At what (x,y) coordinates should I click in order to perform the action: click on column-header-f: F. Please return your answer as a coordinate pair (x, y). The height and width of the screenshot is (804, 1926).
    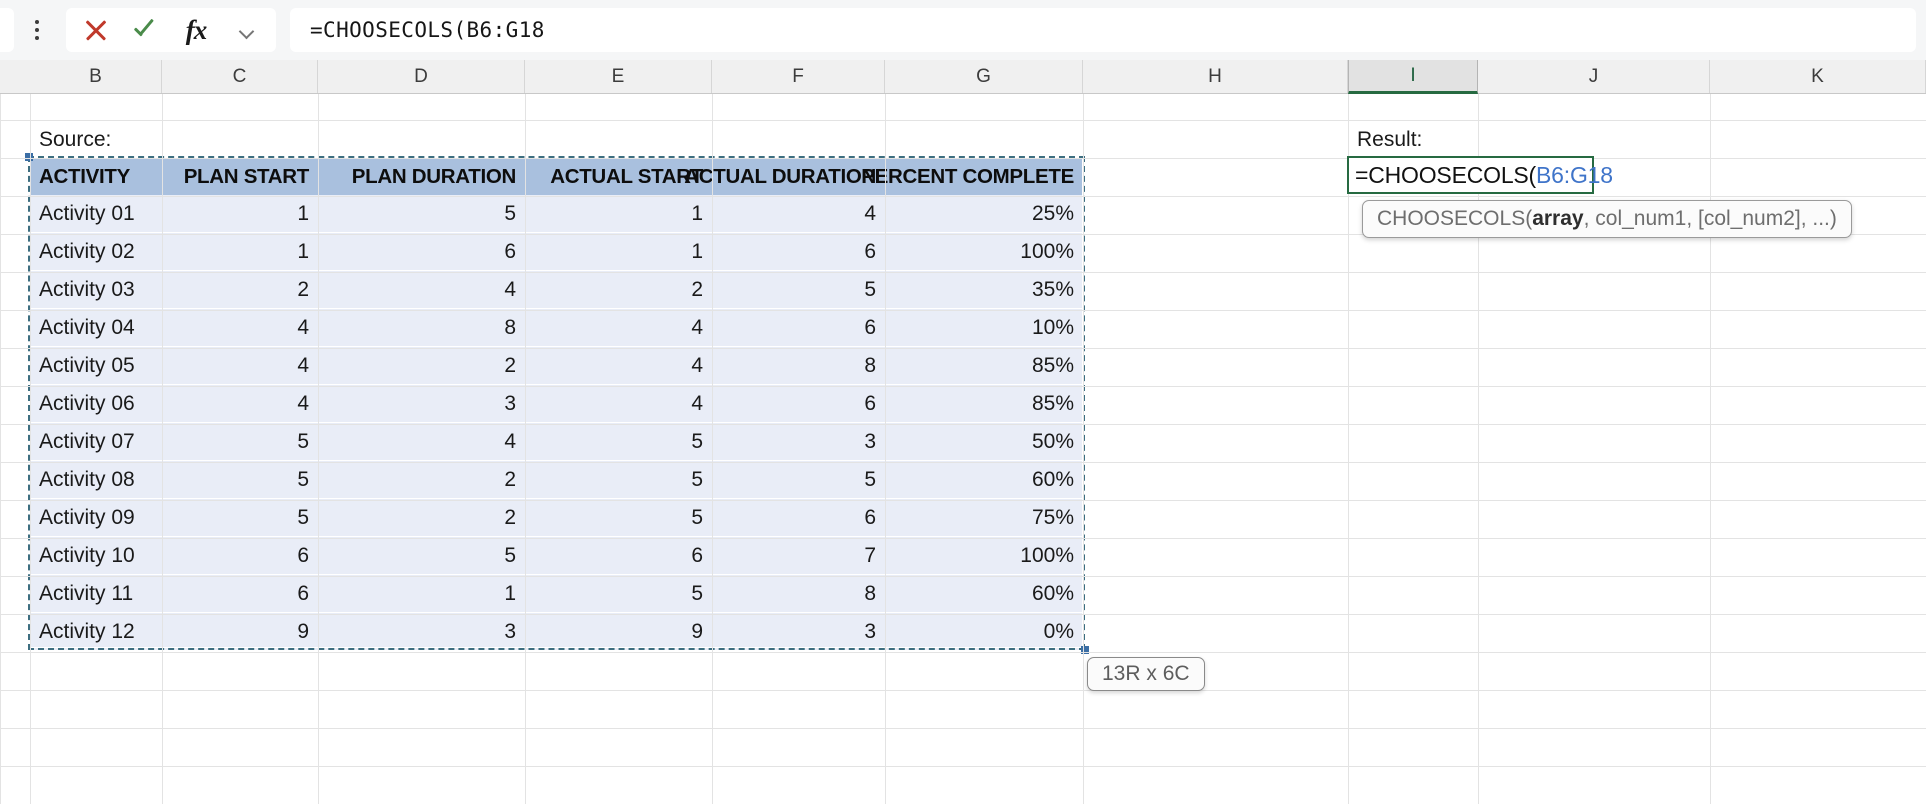
    Looking at the image, I should click on (798, 76).